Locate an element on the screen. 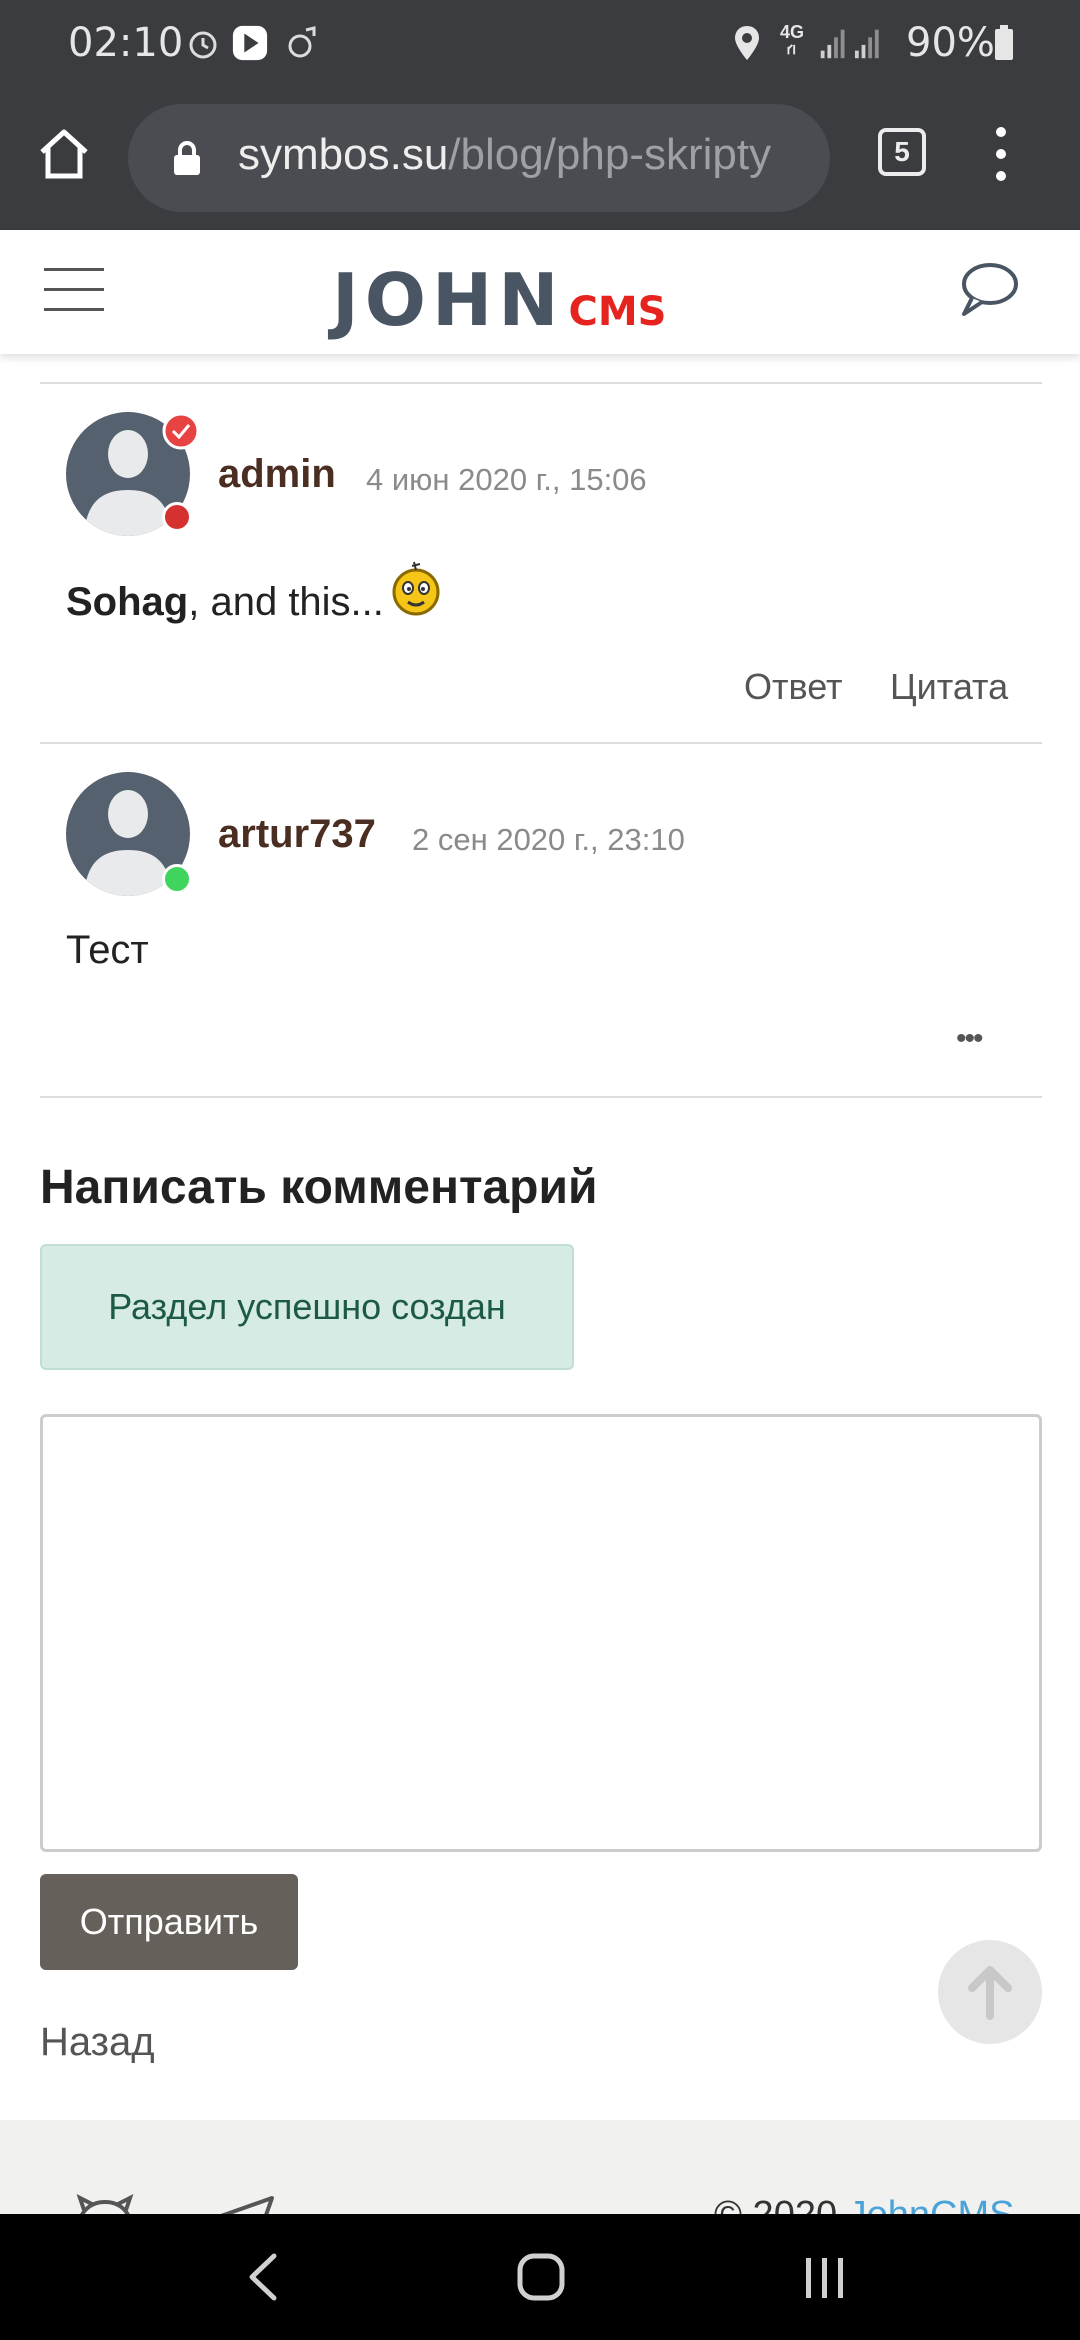 The width and height of the screenshot is (1080, 2340). mention: Sohag is located at coordinates (127, 602).